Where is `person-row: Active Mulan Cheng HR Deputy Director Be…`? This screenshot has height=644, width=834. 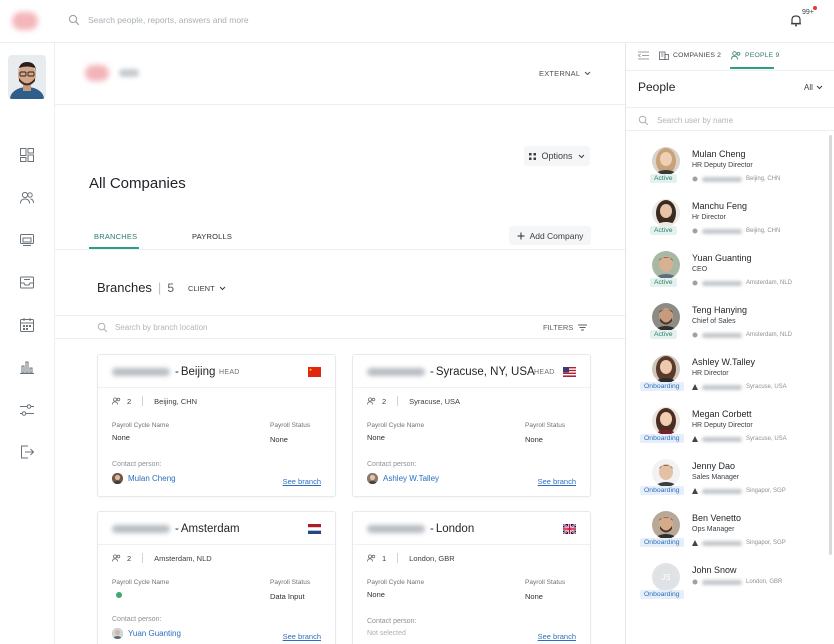
person-row: Active Mulan Cheng HR Deputy Director Be… is located at coordinates (732, 172).